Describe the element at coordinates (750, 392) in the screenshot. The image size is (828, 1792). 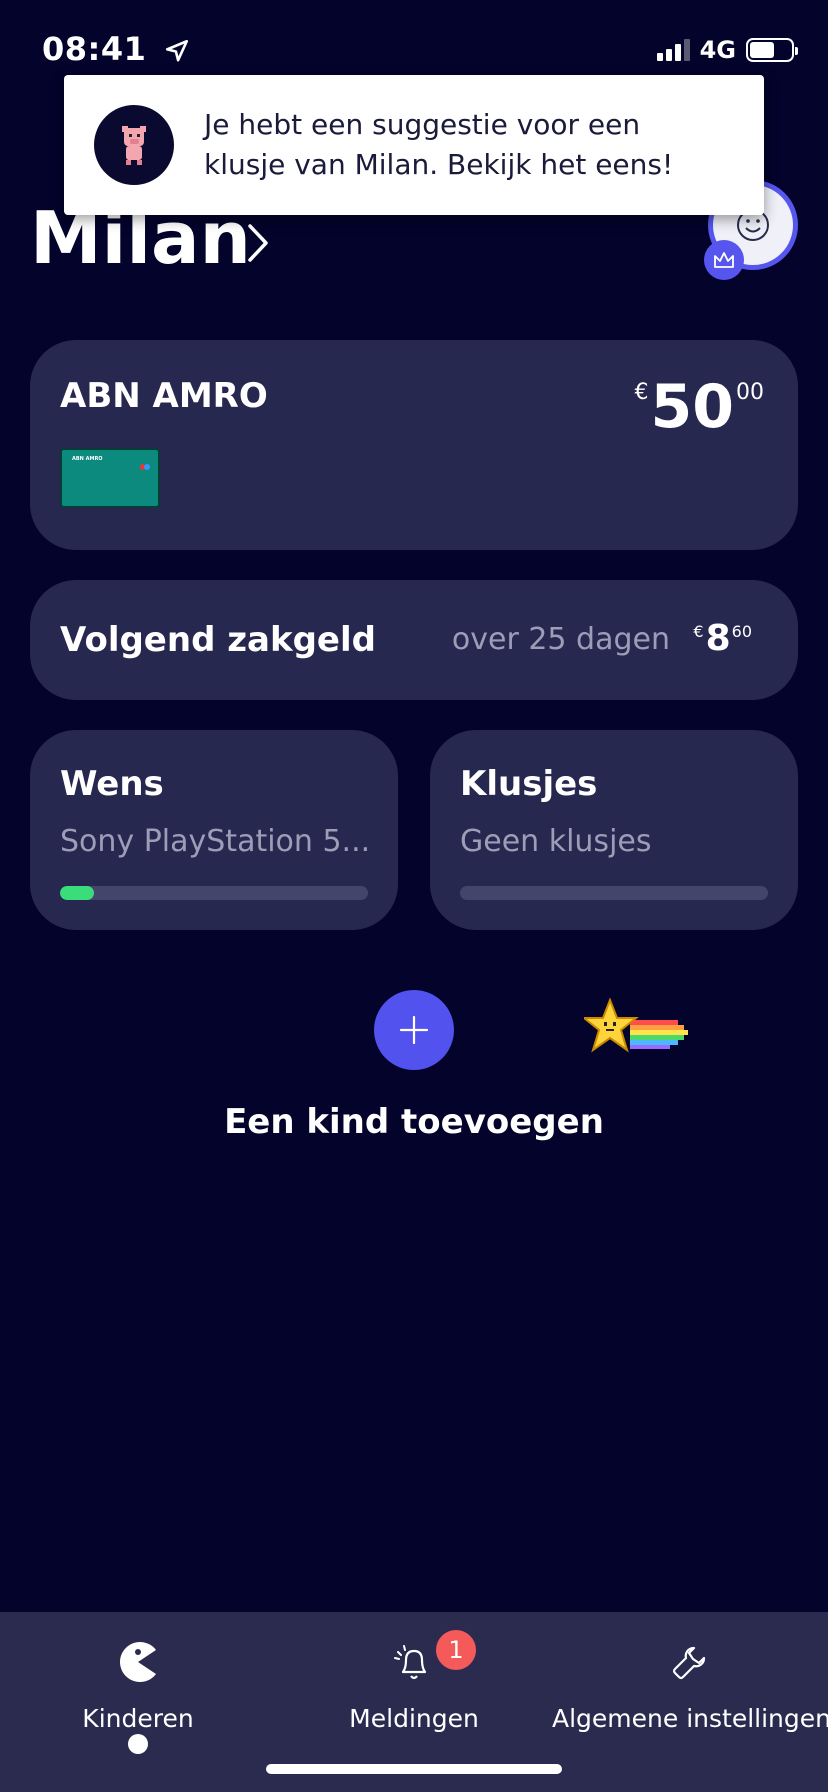
I see `bank-amount-dec: 00` at that location.